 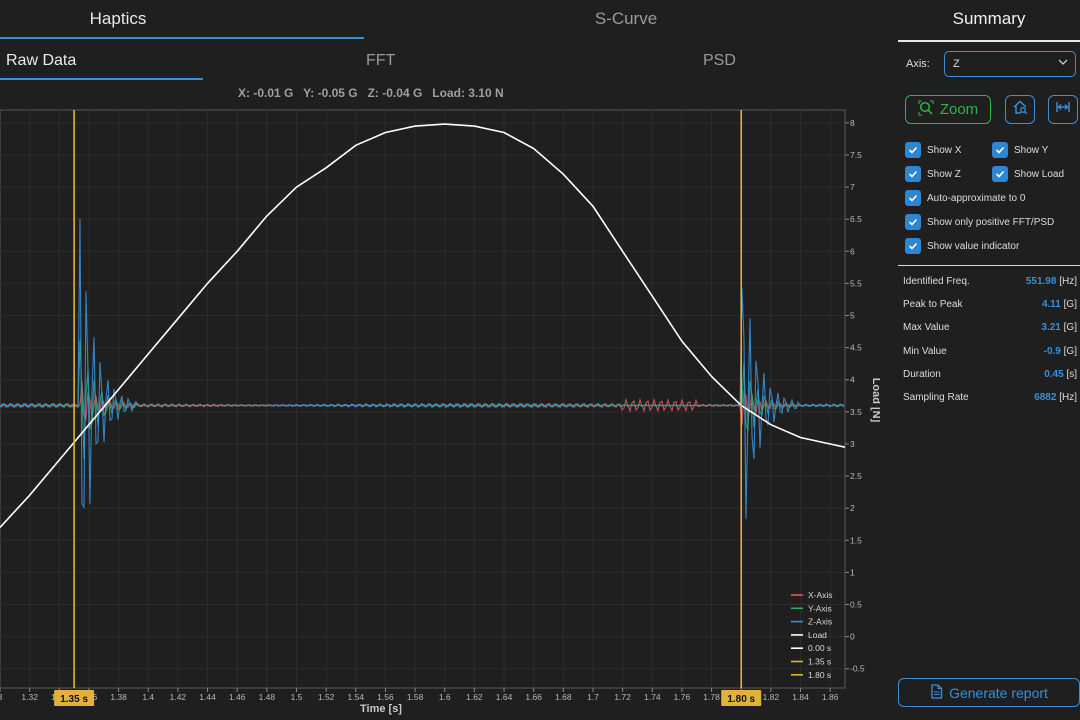 I want to click on x-tick-label: 1.38, so click(x=118, y=697).